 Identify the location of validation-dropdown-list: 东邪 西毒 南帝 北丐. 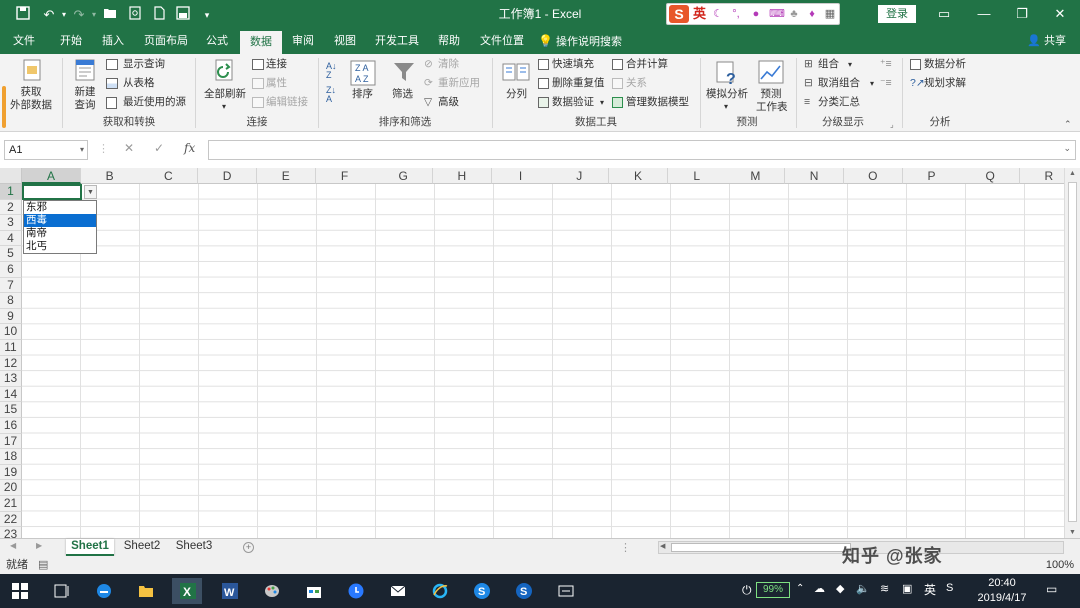
(60, 227).